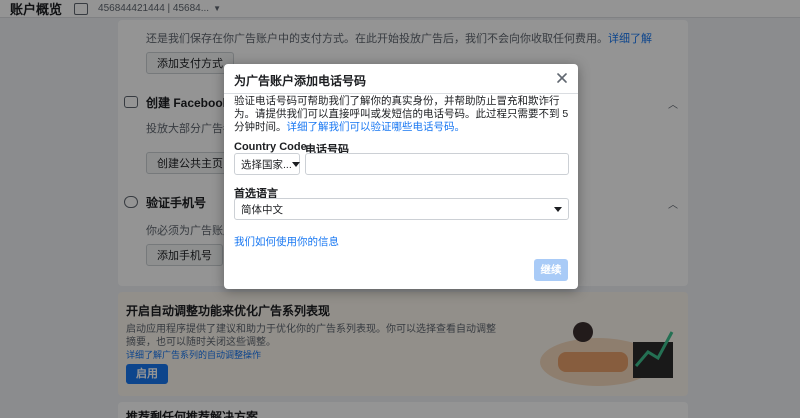  I want to click on country-code-label: Country Code, so click(270, 147).